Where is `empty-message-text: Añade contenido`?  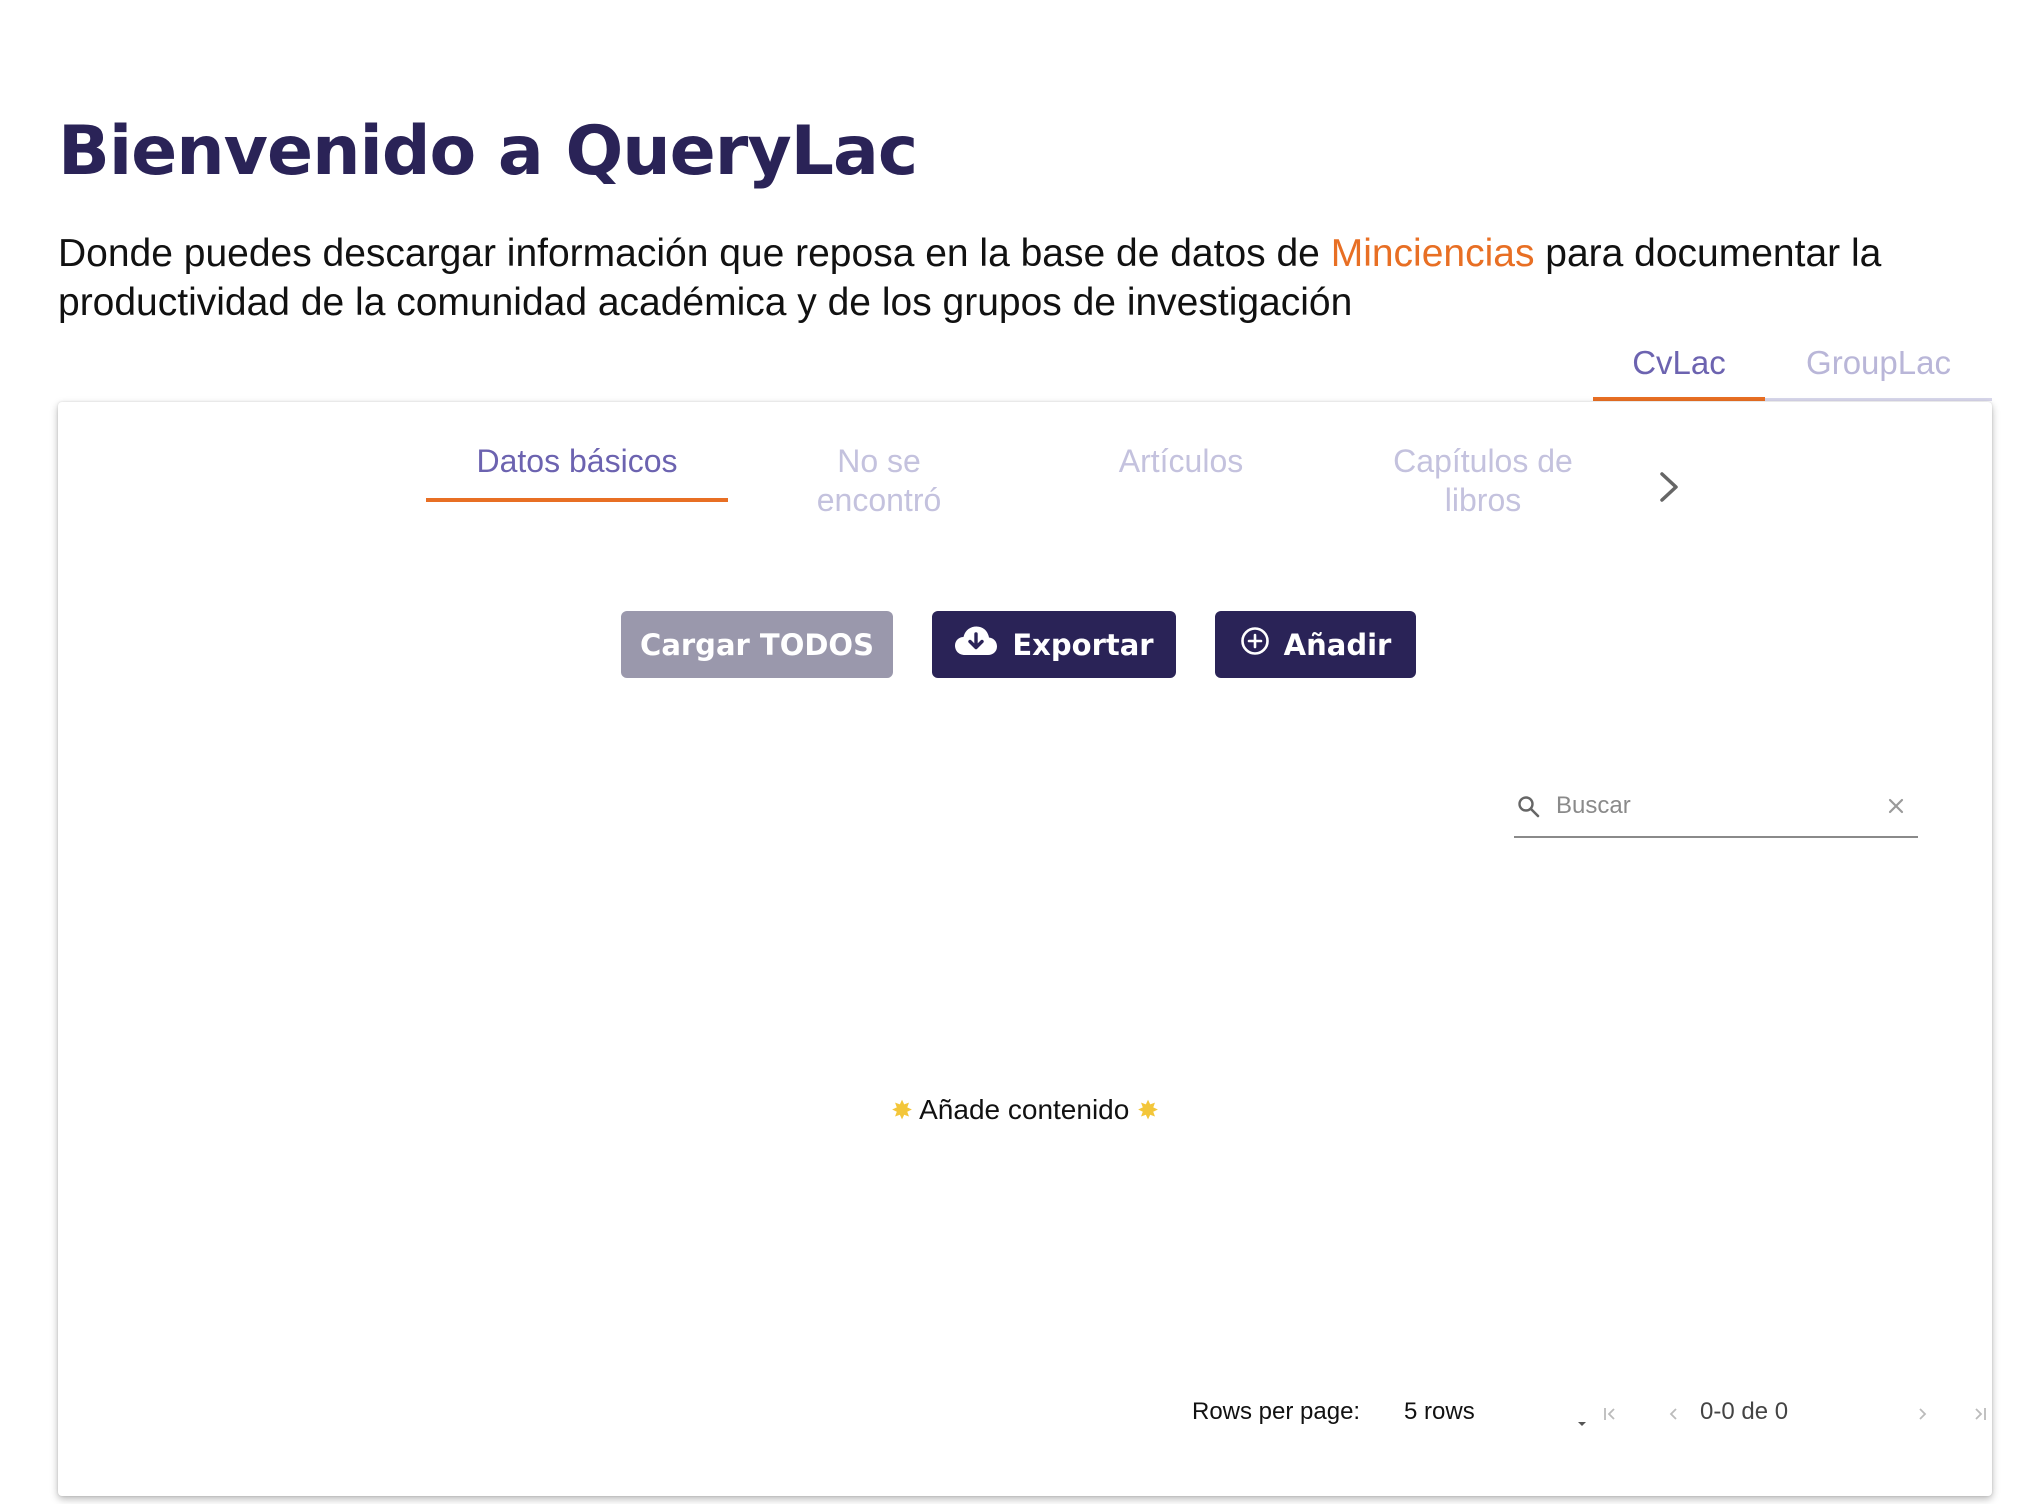 empty-message-text: Añade contenido is located at coordinates (1024, 1109).